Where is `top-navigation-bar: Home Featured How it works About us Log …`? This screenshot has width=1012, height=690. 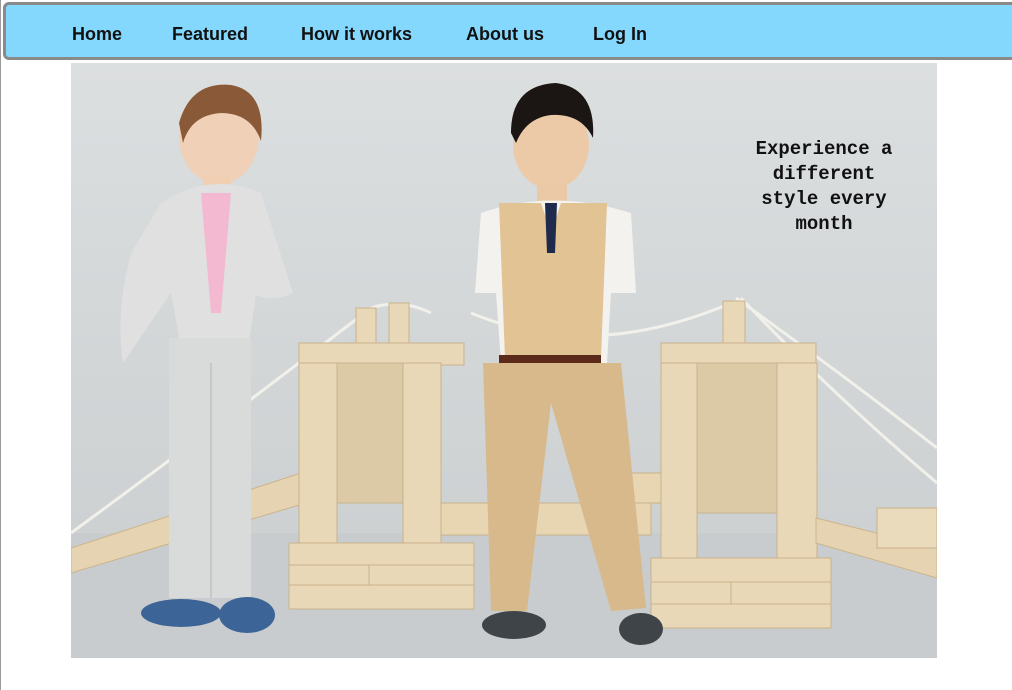
top-navigation-bar: Home Featured How it works About us Log … is located at coordinates (507, 31).